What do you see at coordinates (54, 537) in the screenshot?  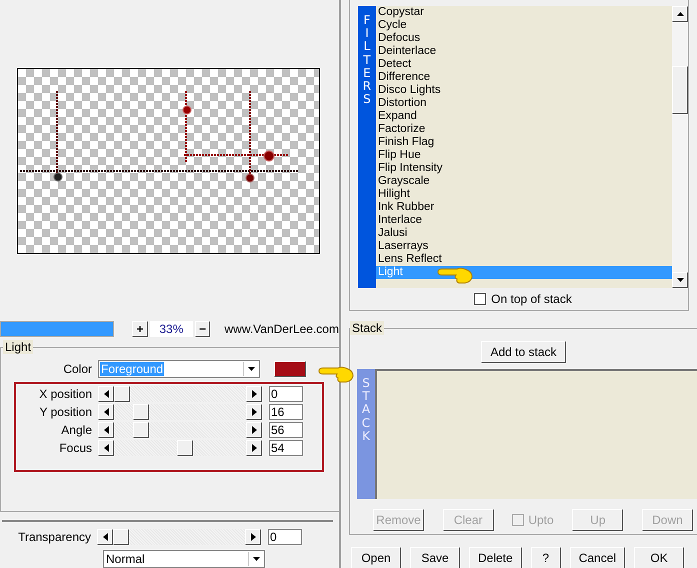 I see `slider-label: Transparency` at bounding box center [54, 537].